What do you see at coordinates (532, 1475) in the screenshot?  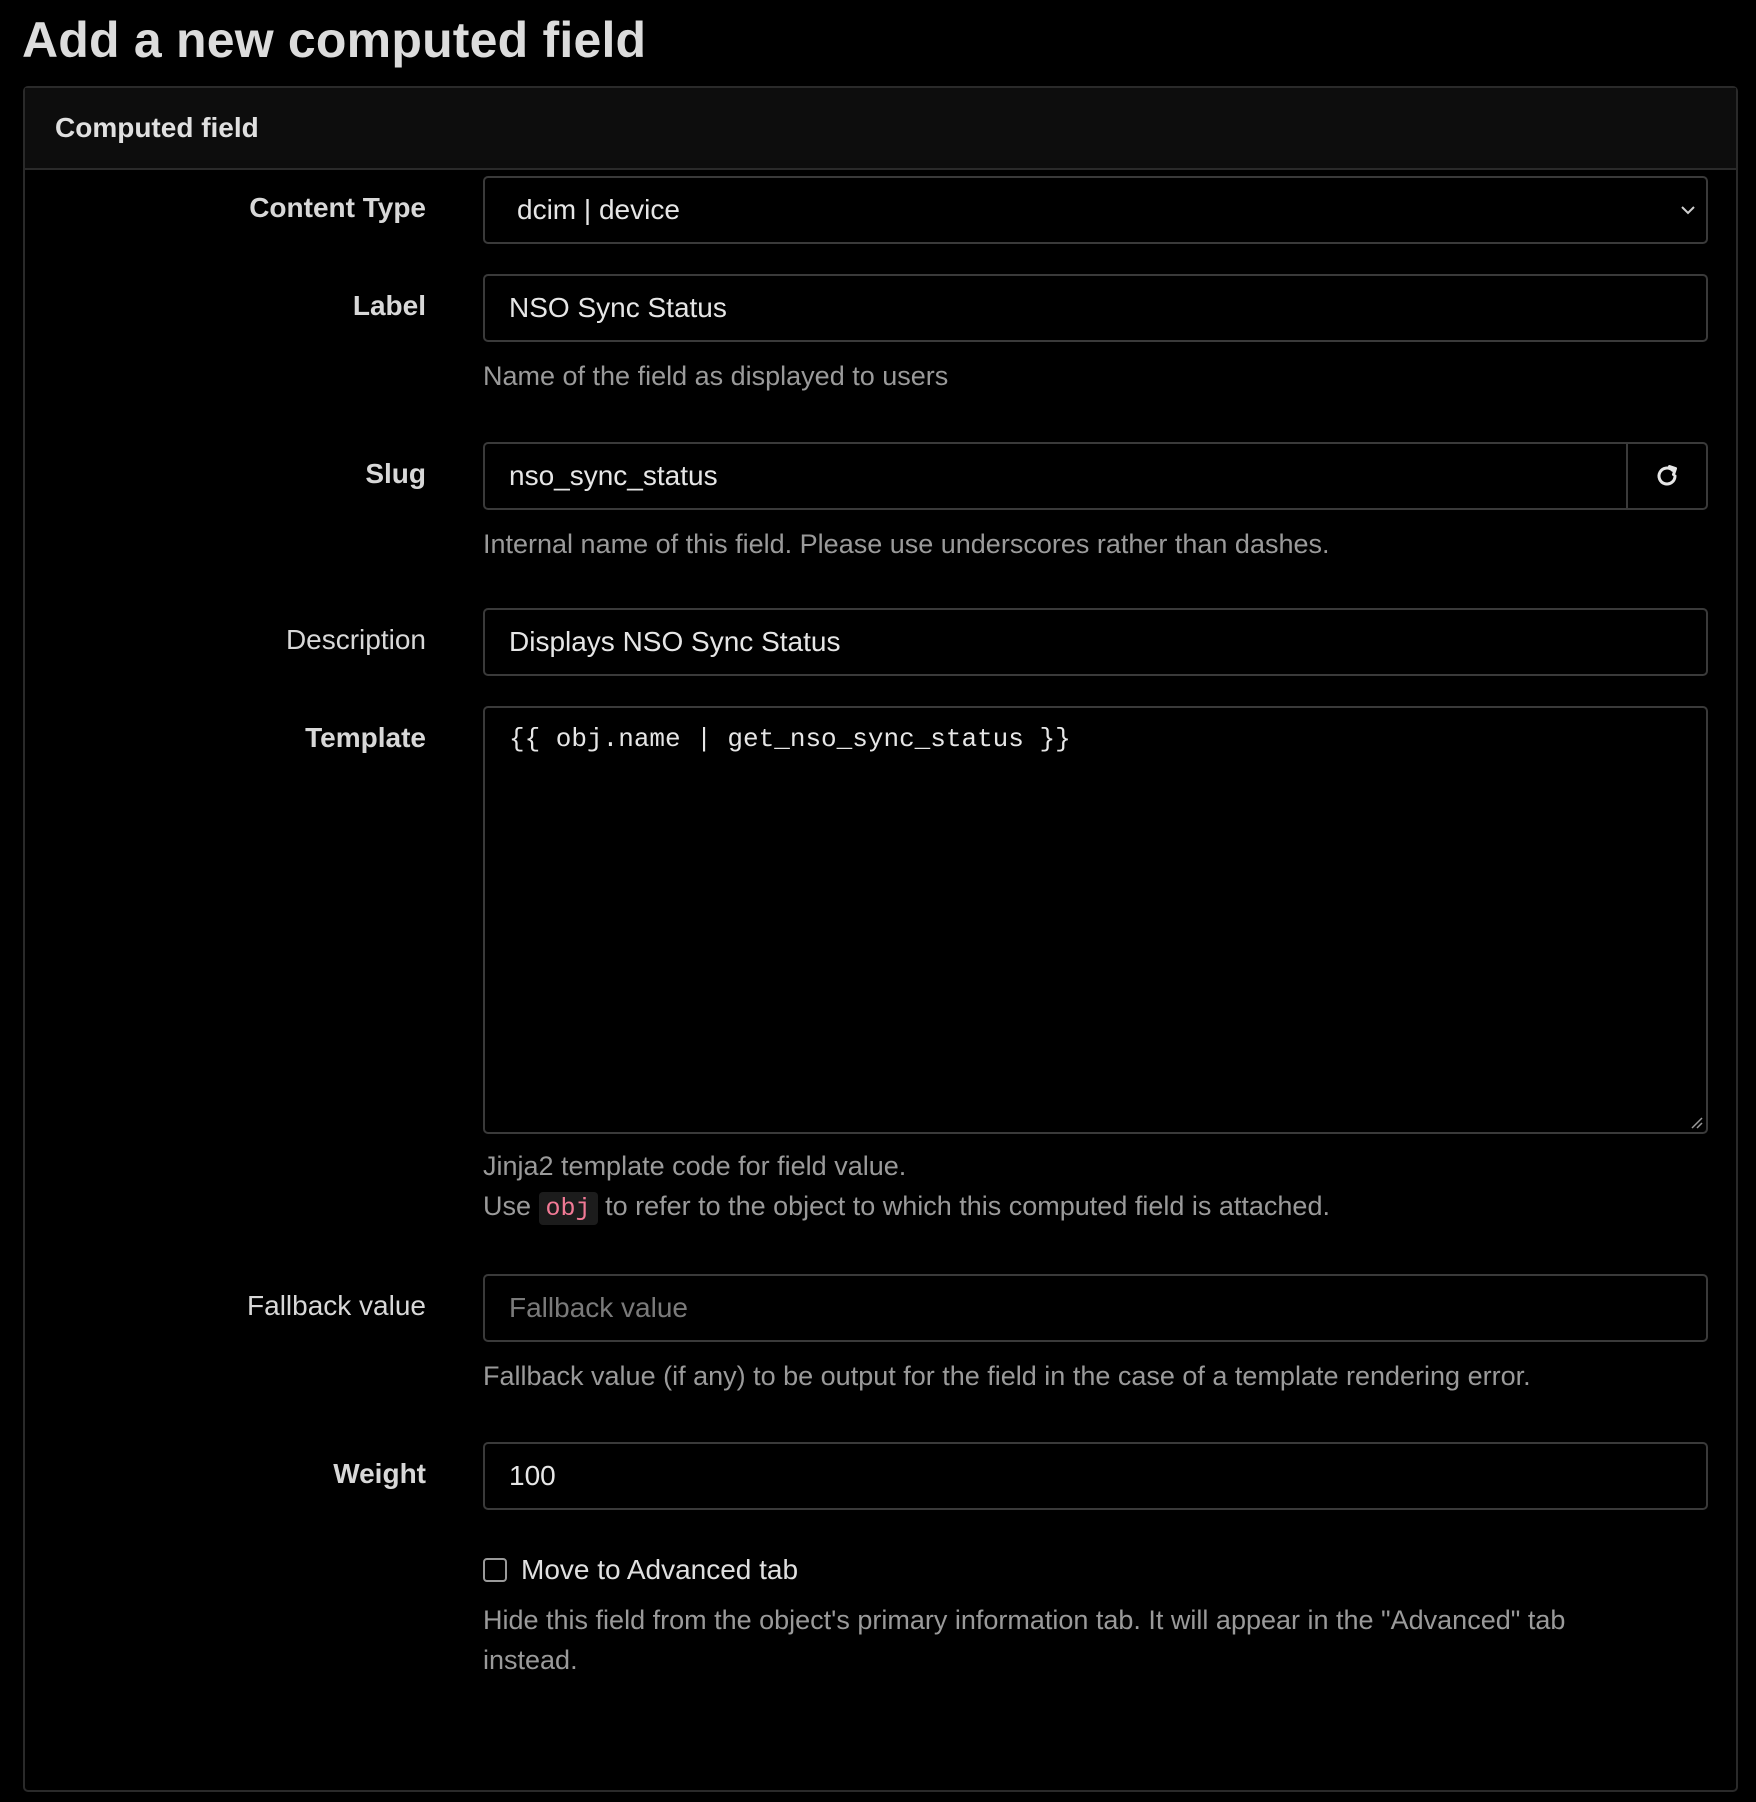 I see `weight-input-value: 100` at bounding box center [532, 1475].